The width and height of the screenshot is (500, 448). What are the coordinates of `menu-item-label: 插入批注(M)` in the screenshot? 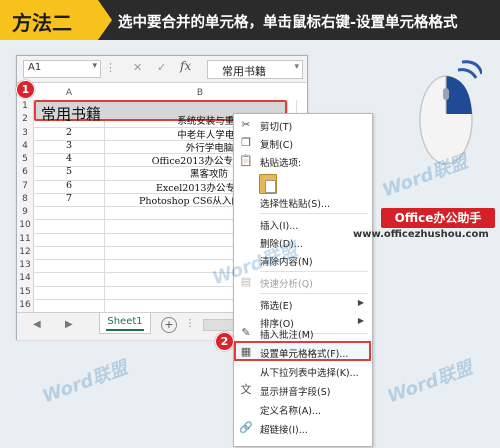 It's located at (287, 335).